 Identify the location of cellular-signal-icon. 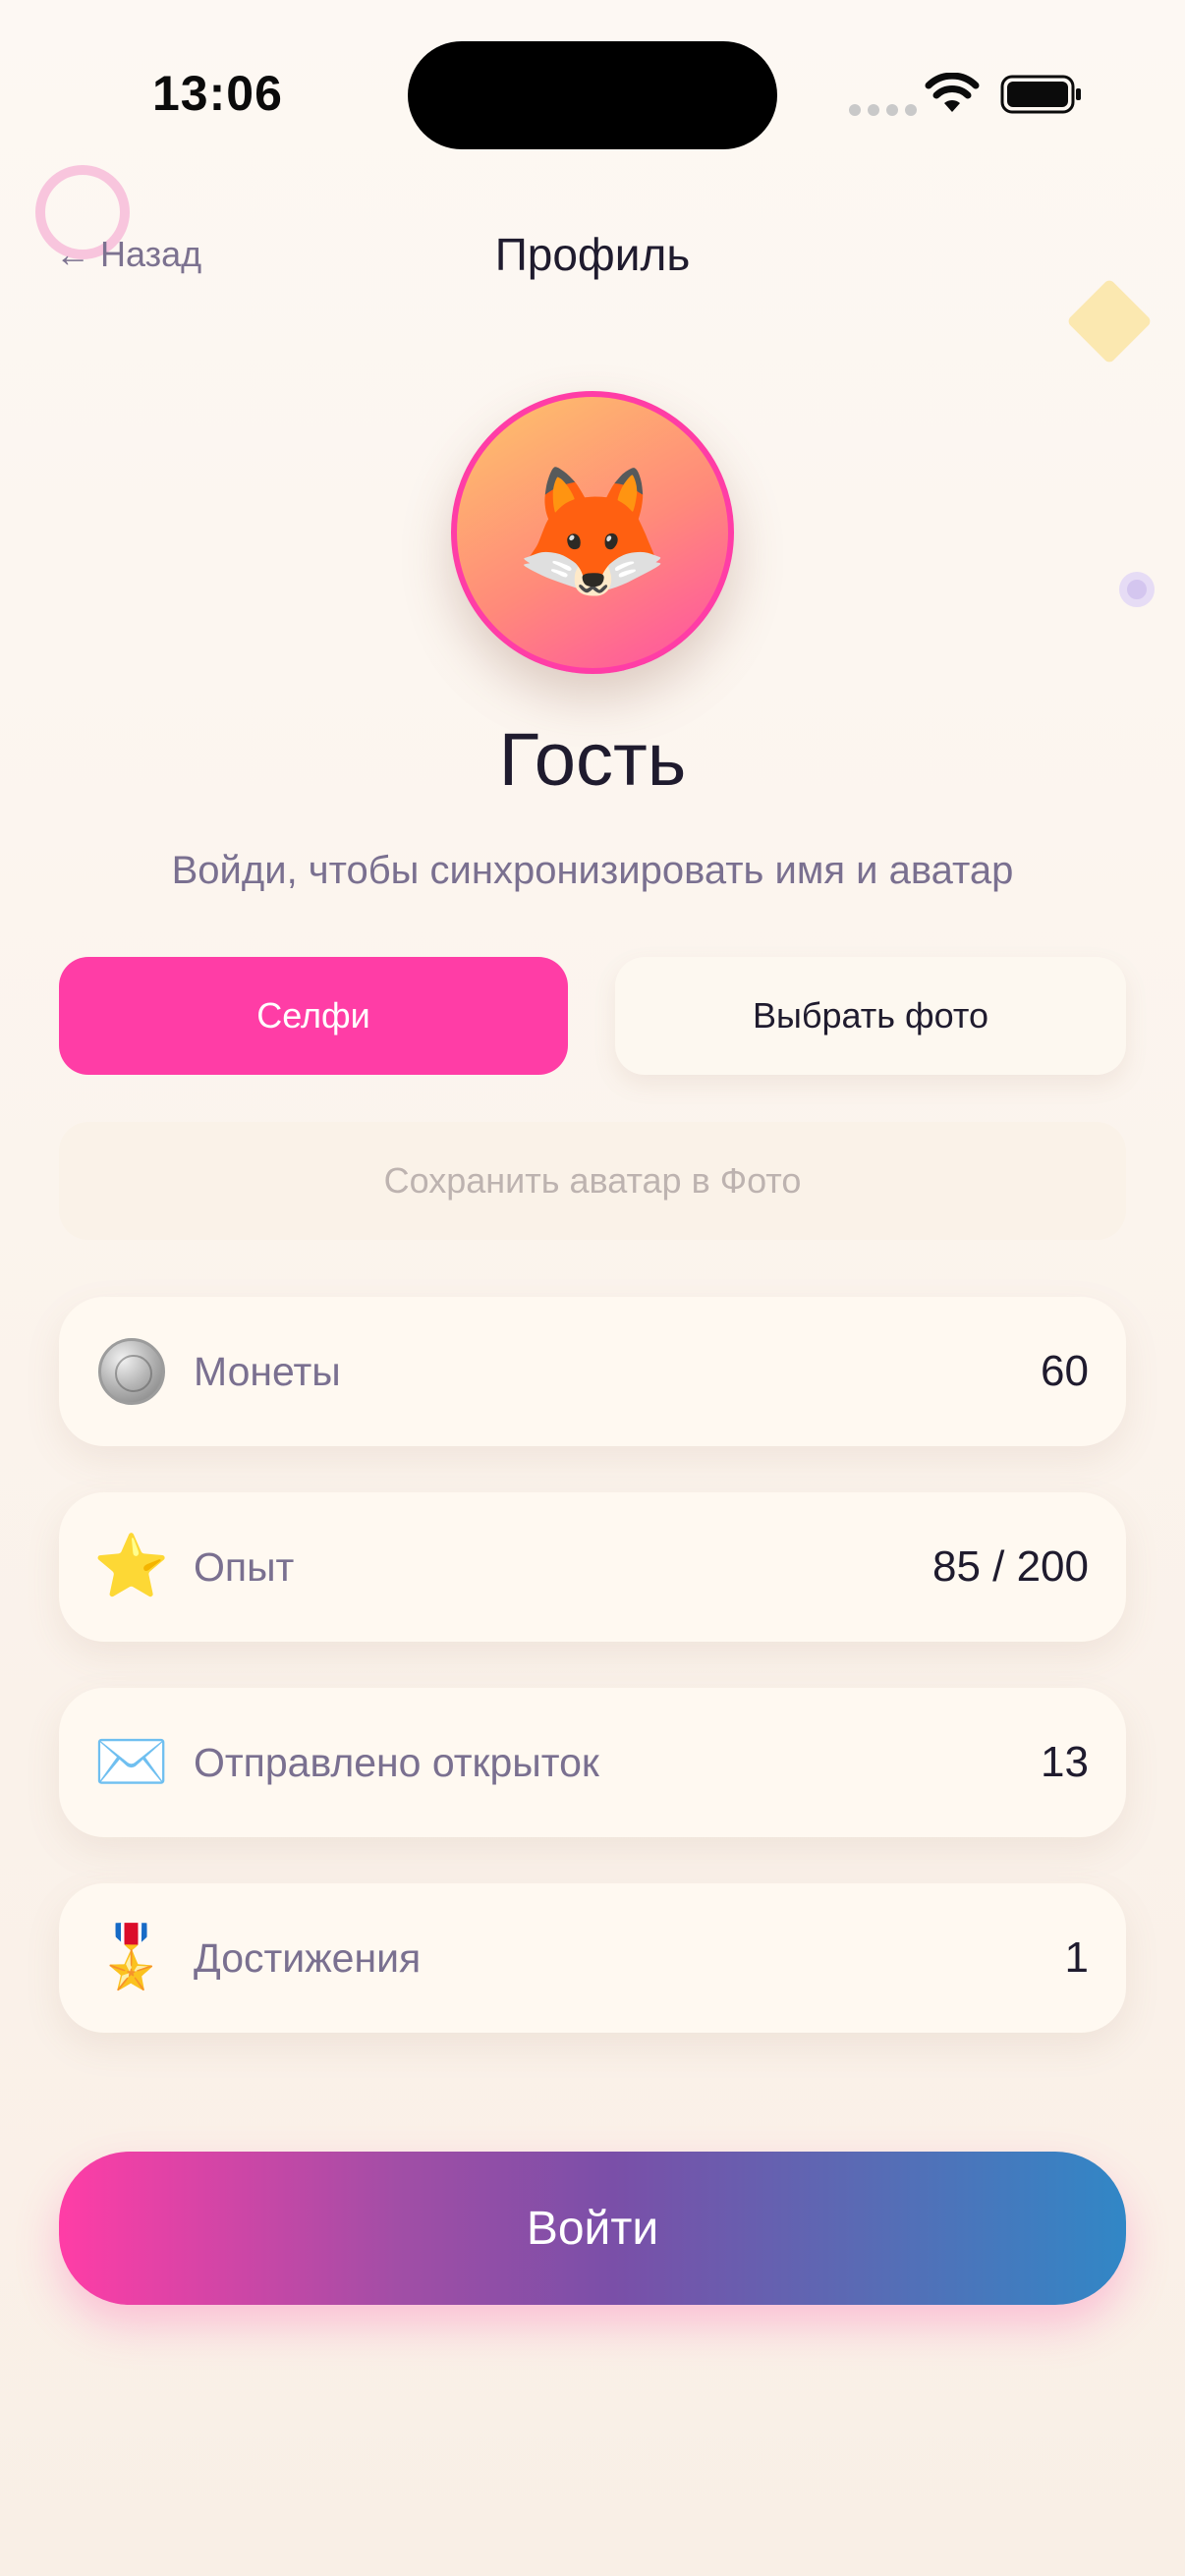
(883, 110).